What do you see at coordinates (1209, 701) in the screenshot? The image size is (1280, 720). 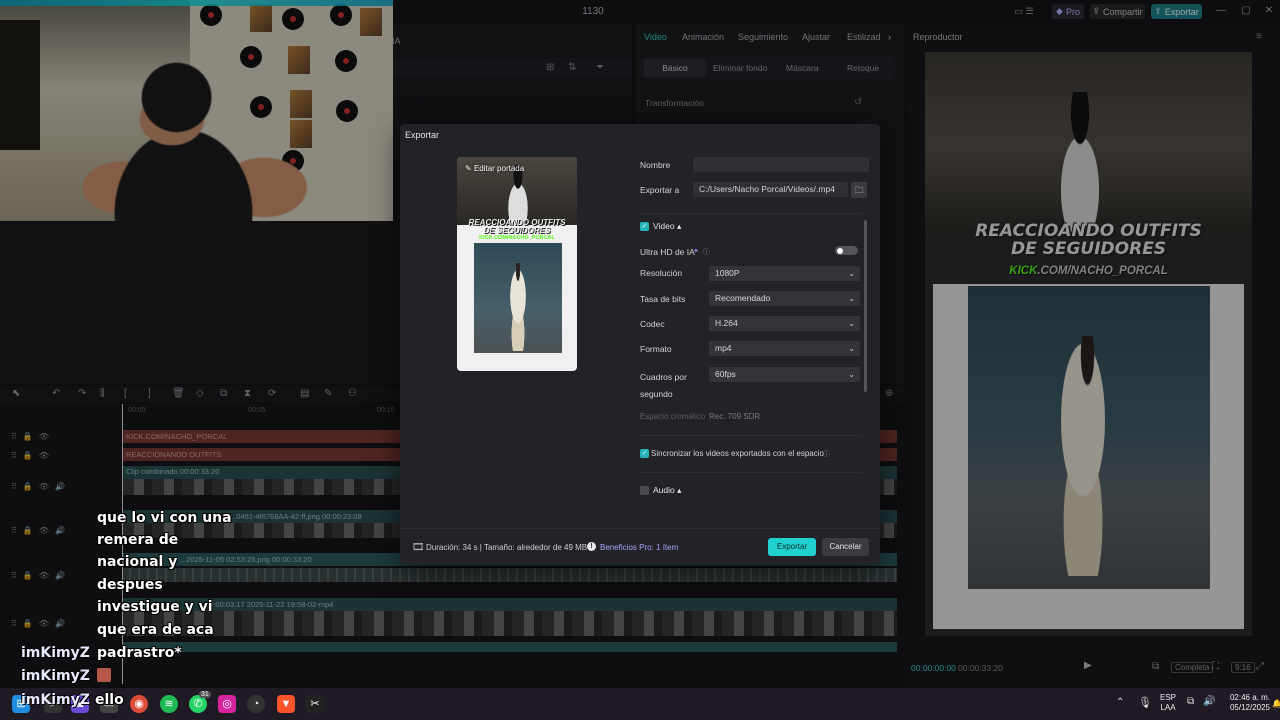 I see `volume-icon: 🔊` at bounding box center [1209, 701].